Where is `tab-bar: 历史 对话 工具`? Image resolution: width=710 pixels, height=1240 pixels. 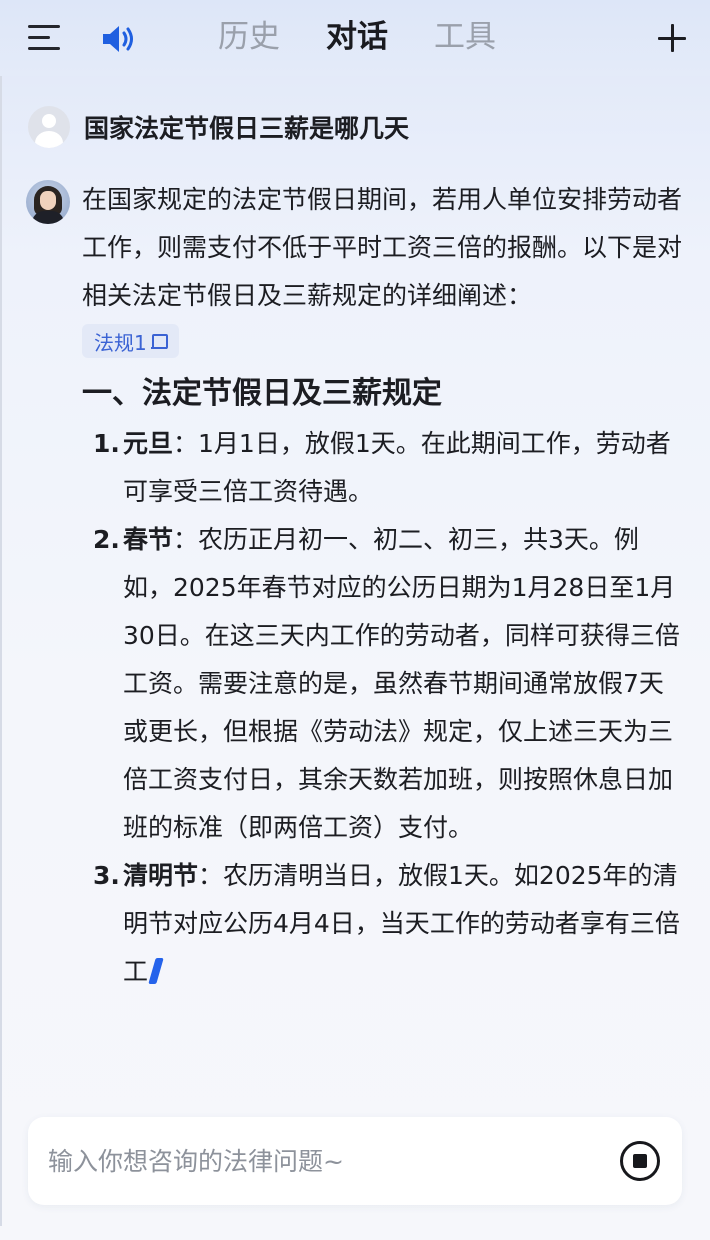 tab-bar: 历史 对话 工具 is located at coordinates (357, 37).